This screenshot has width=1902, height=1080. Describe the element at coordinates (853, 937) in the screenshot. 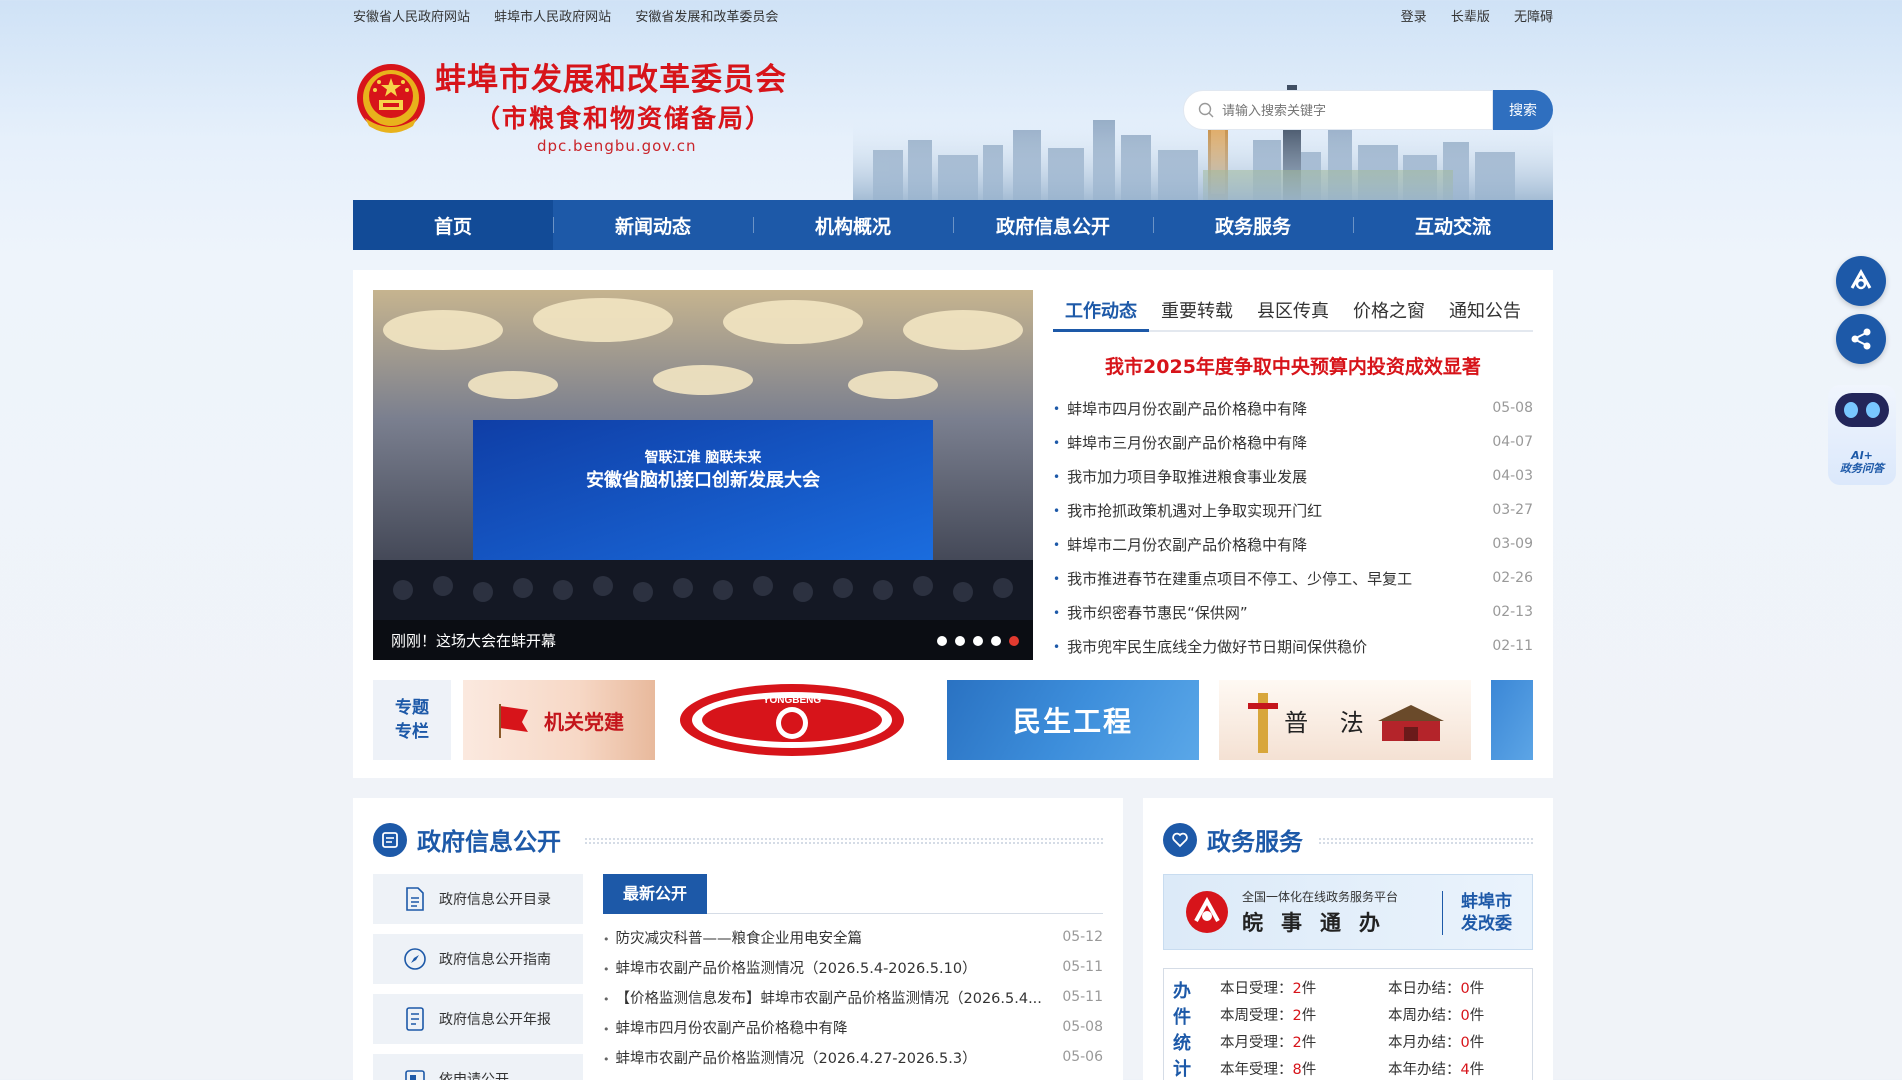

I see `list-item: 防灾减灾科普——粮食企业用电安全篇 05-12` at that location.